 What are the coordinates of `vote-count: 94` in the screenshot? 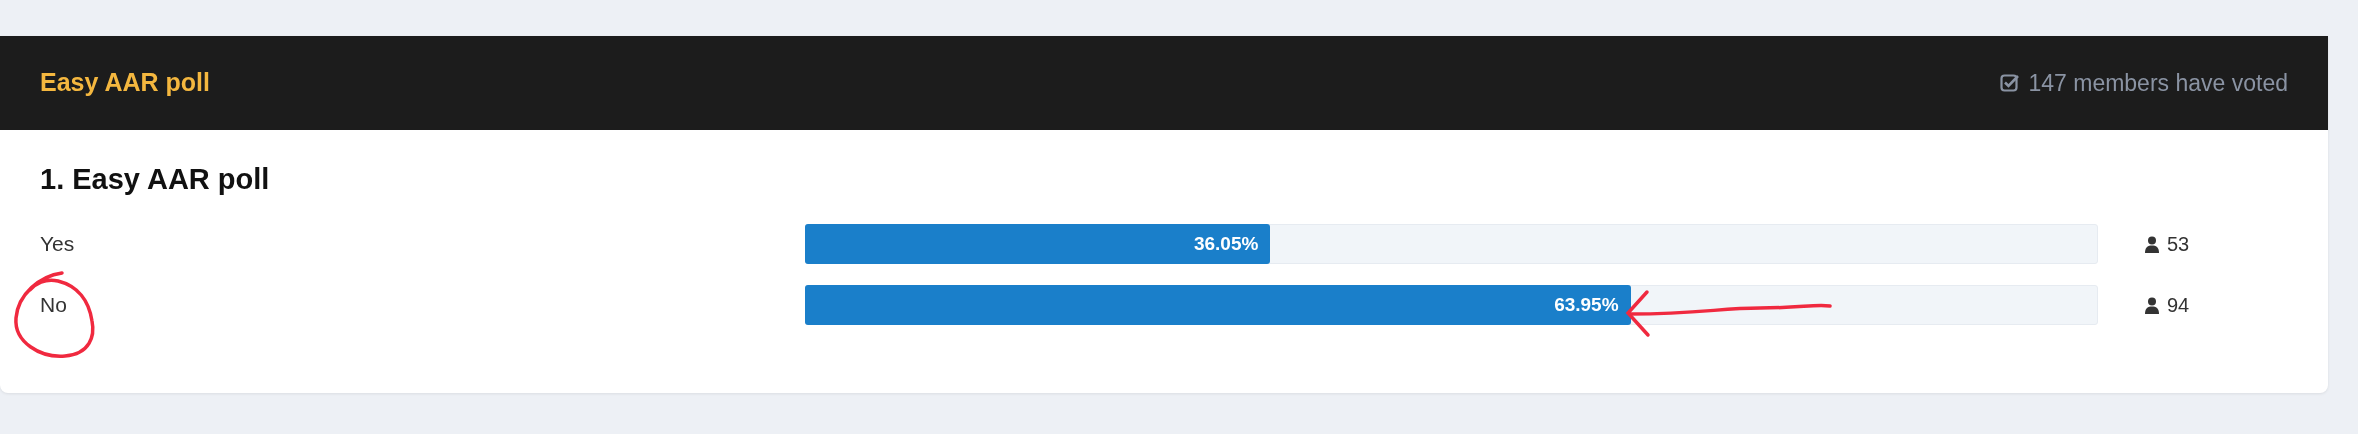 It's located at (2178, 305).